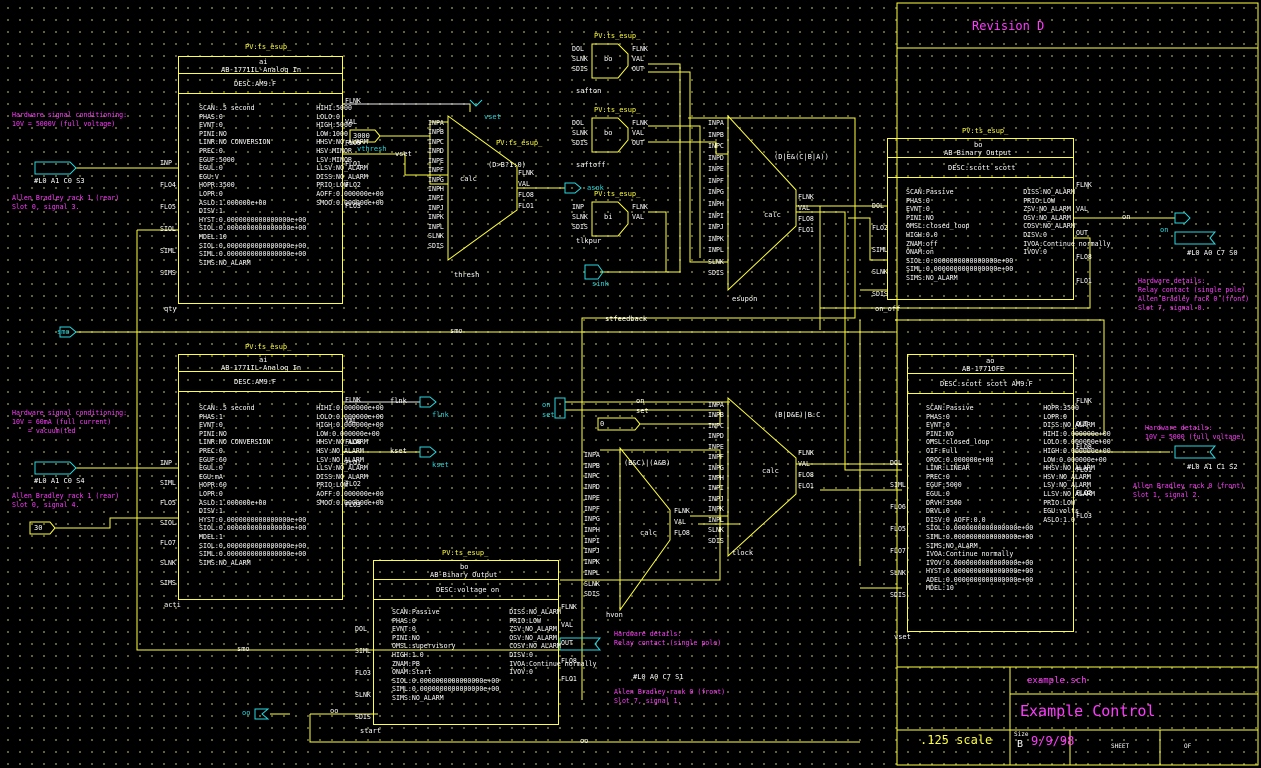 The image size is (1261, 768). I want to click on pin-sims: SIMS, so click(168, 273).